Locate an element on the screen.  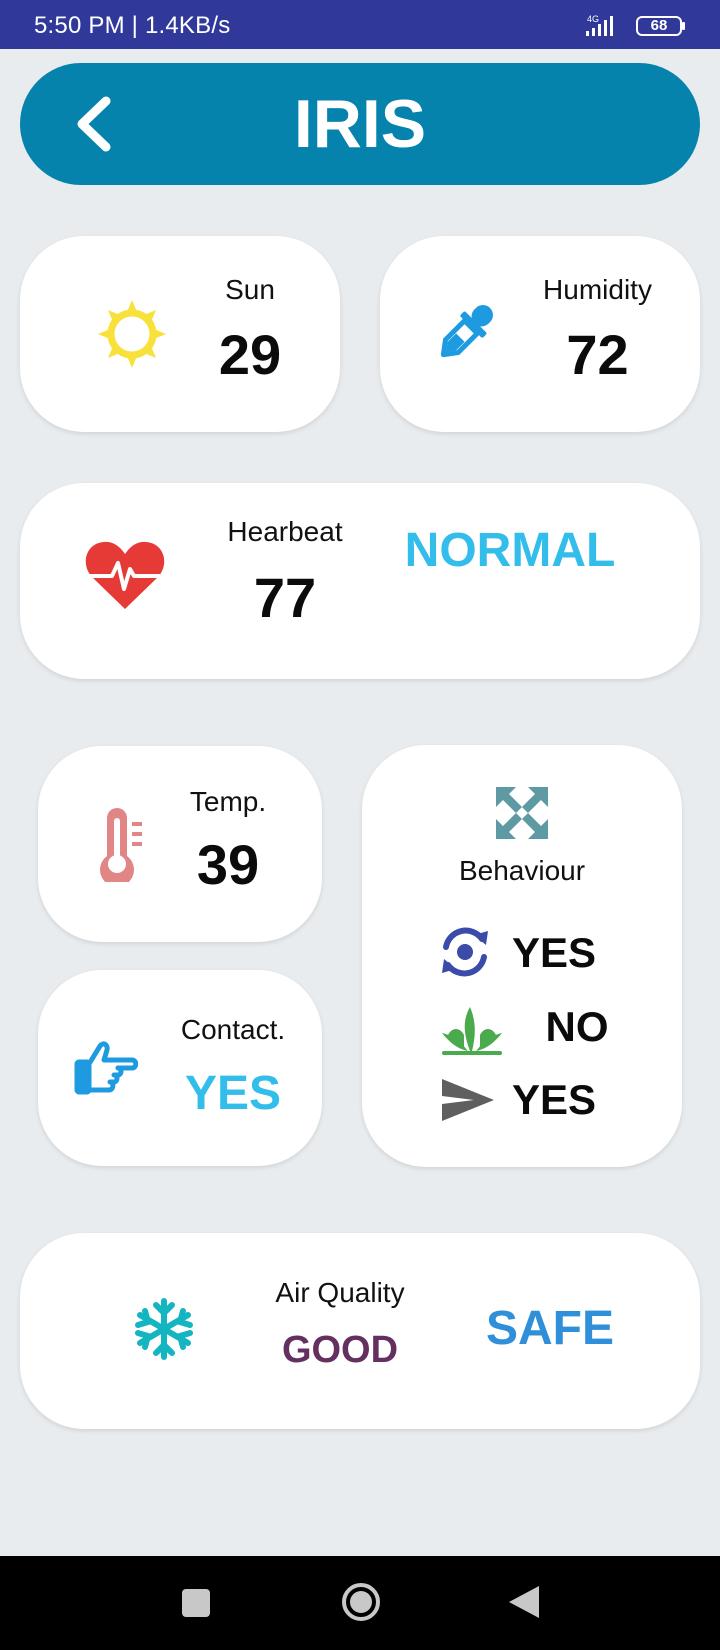
page-title: IRIS is located at coordinates (360, 124).